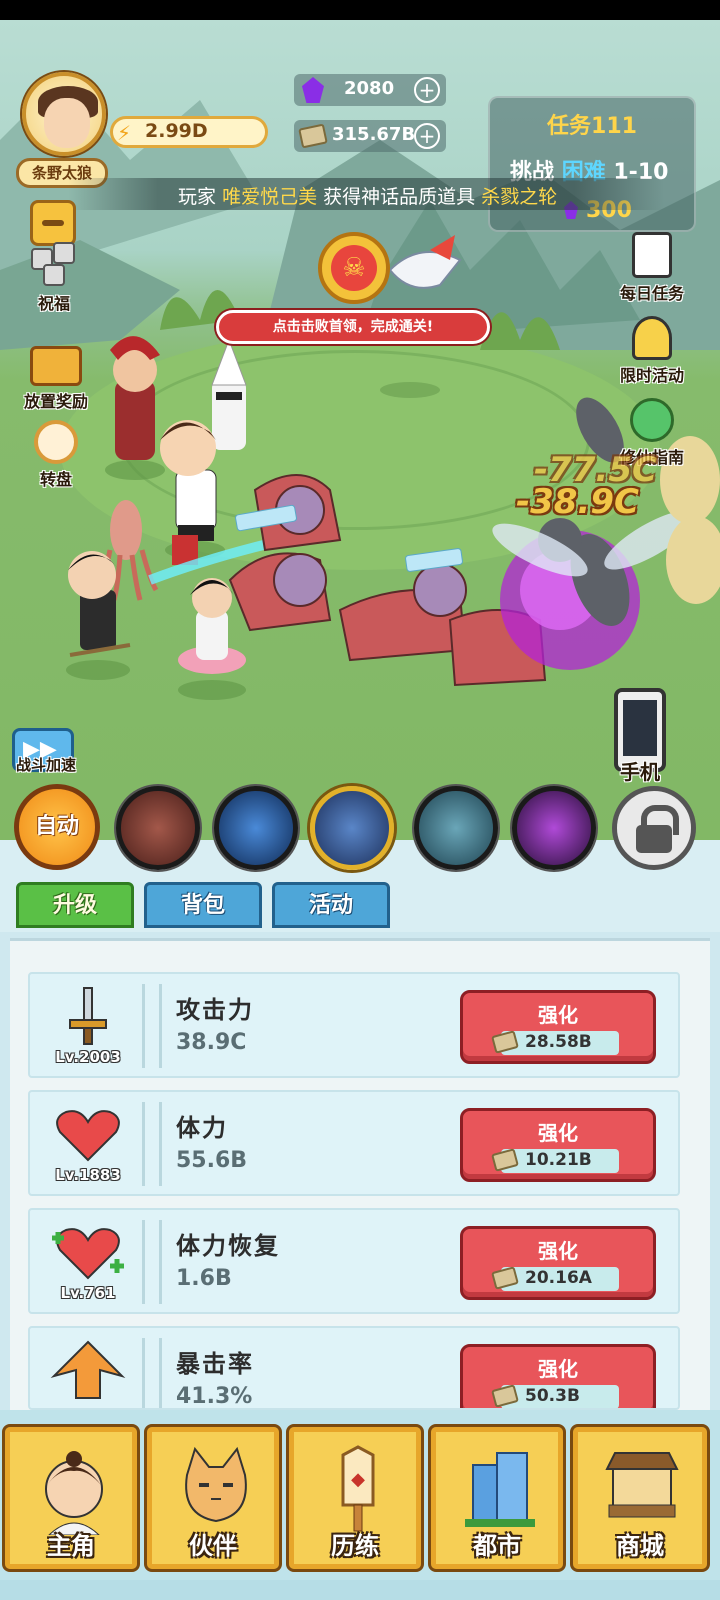 The image size is (720, 1600). I want to click on add-gems-button: +, so click(427, 90).